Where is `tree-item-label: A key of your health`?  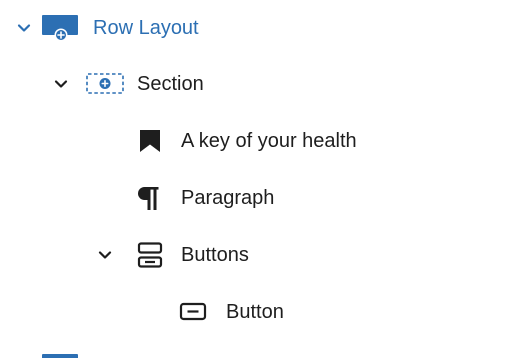
tree-item-label: A key of your health is located at coordinates (269, 141).